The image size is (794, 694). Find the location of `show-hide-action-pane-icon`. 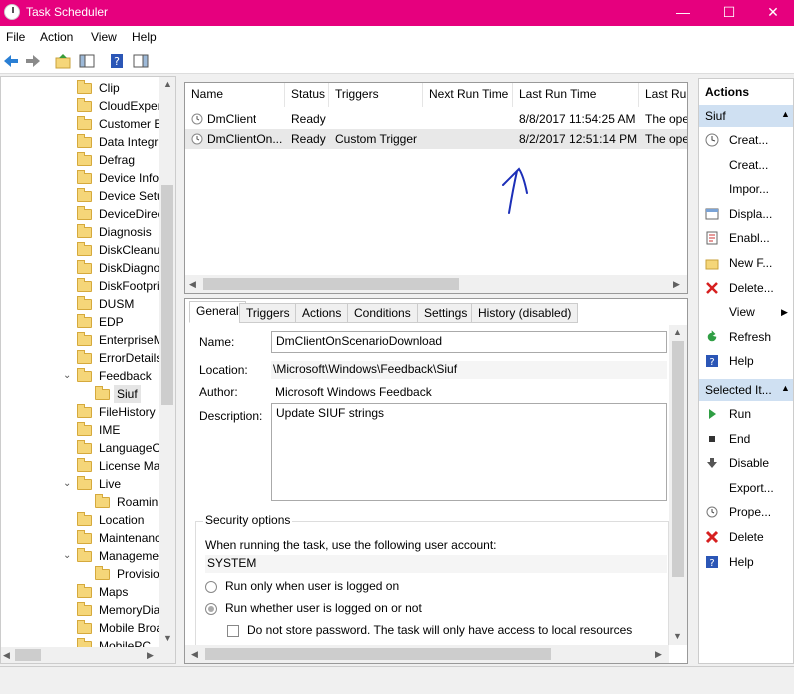

show-hide-action-pane-icon is located at coordinates (141, 61).